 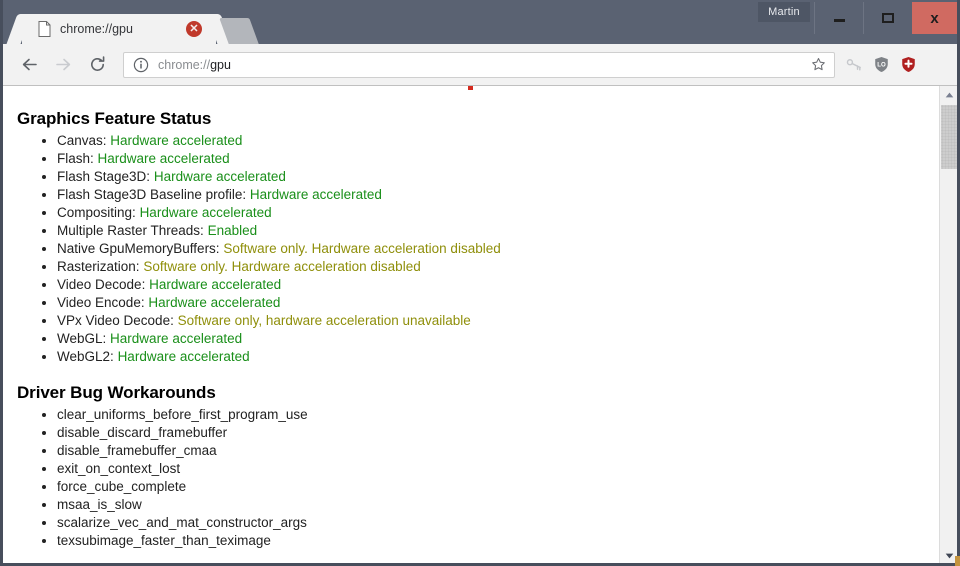 What do you see at coordinates (152, 194) in the screenshot?
I see `feature-label: Flash Stage3D Baseline profile:` at bounding box center [152, 194].